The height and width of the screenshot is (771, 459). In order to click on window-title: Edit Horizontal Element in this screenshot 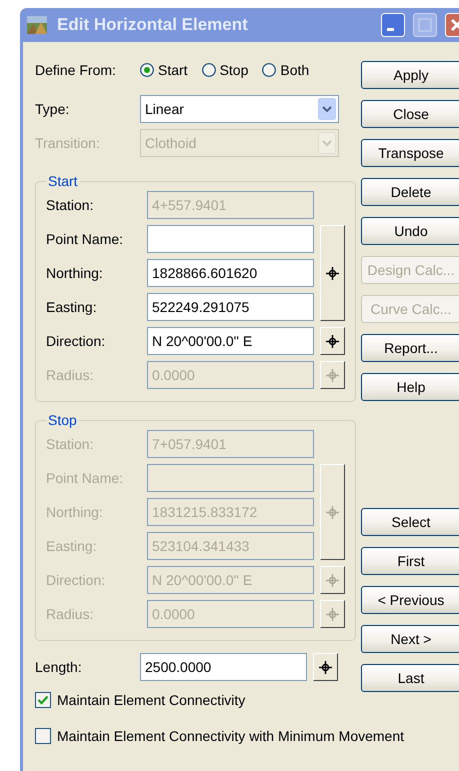, I will do `click(153, 25)`.